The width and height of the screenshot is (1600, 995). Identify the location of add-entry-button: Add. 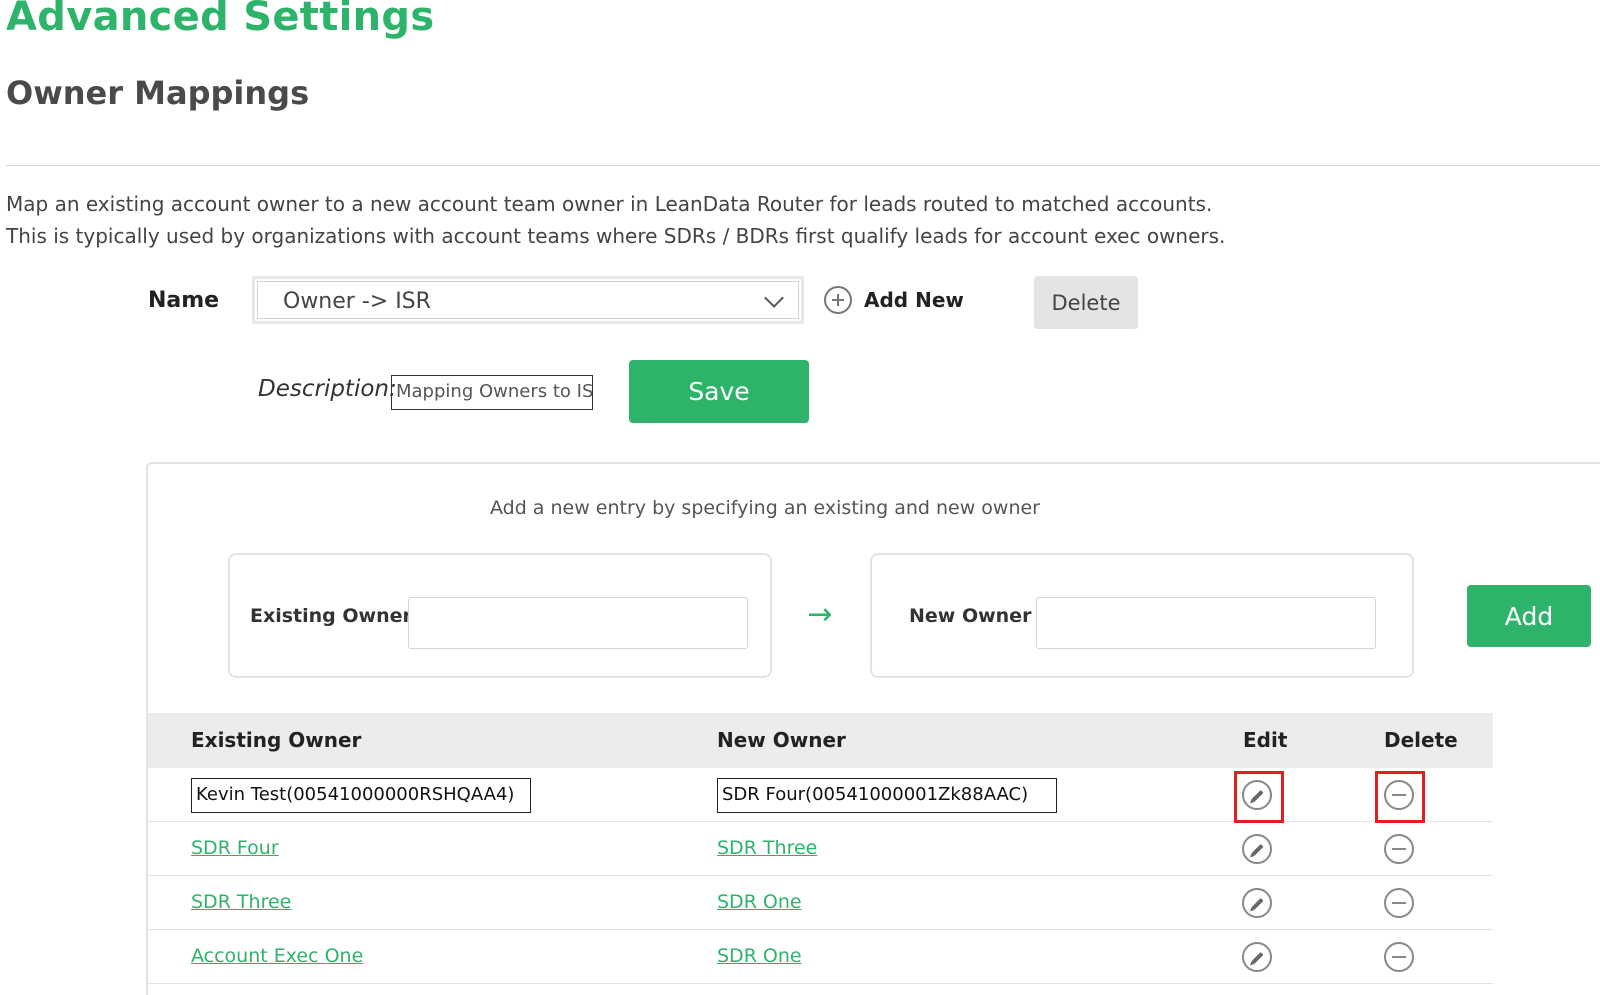
(1529, 616).